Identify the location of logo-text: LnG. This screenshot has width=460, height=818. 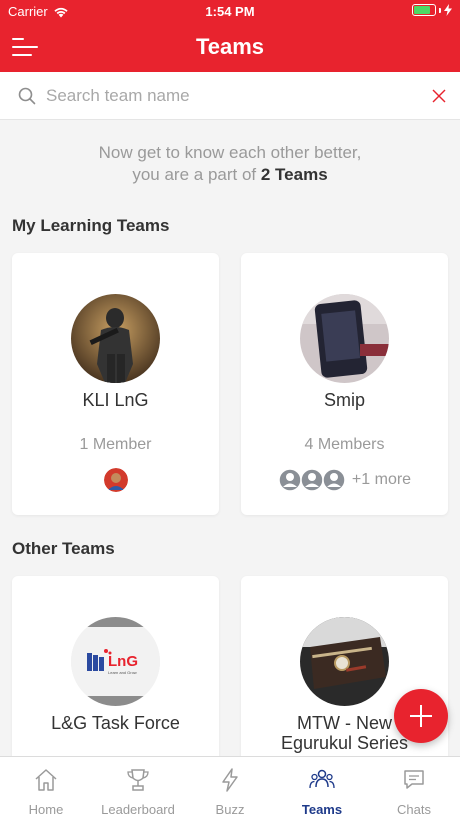
(123, 661).